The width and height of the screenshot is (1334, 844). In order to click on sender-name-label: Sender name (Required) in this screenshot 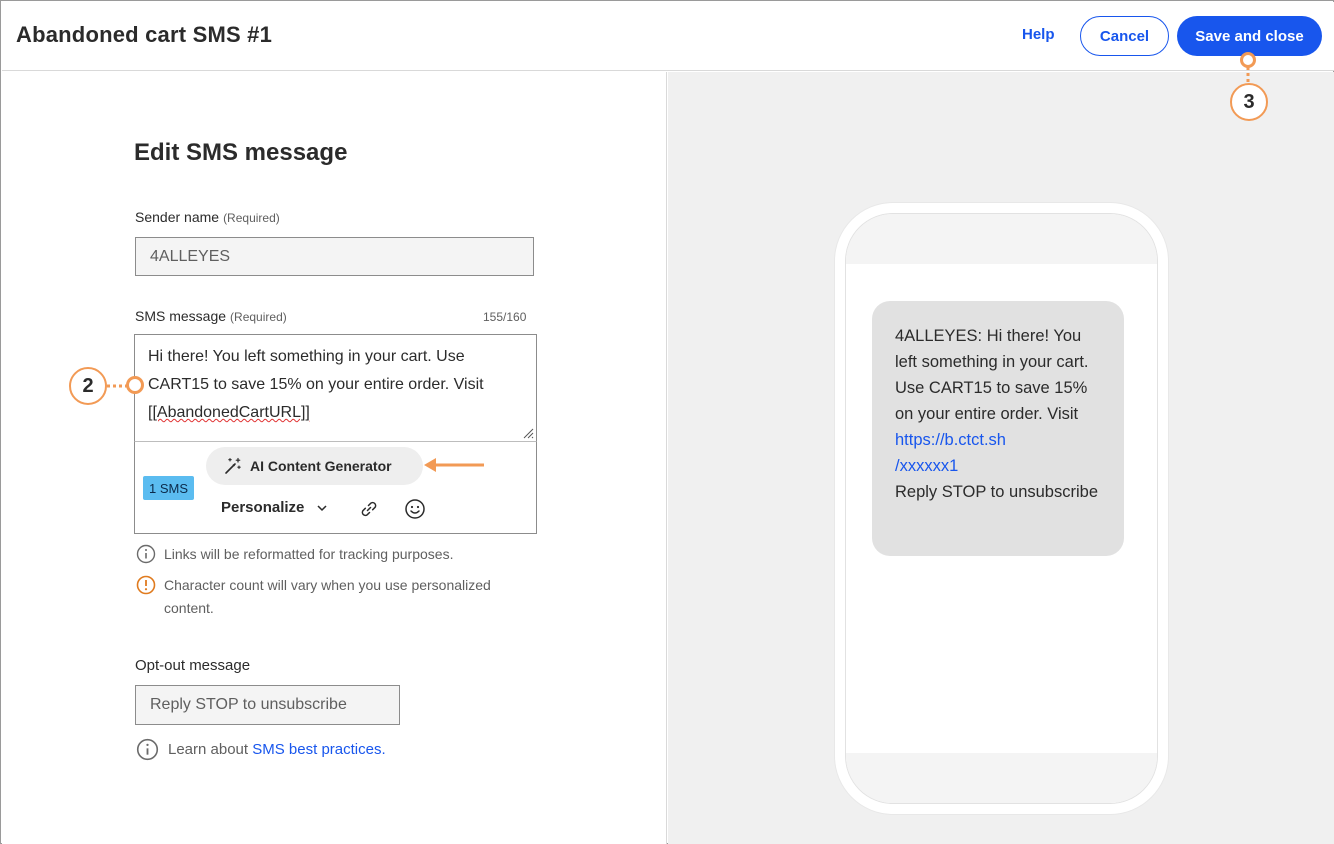, I will do `click(207, 217)`.